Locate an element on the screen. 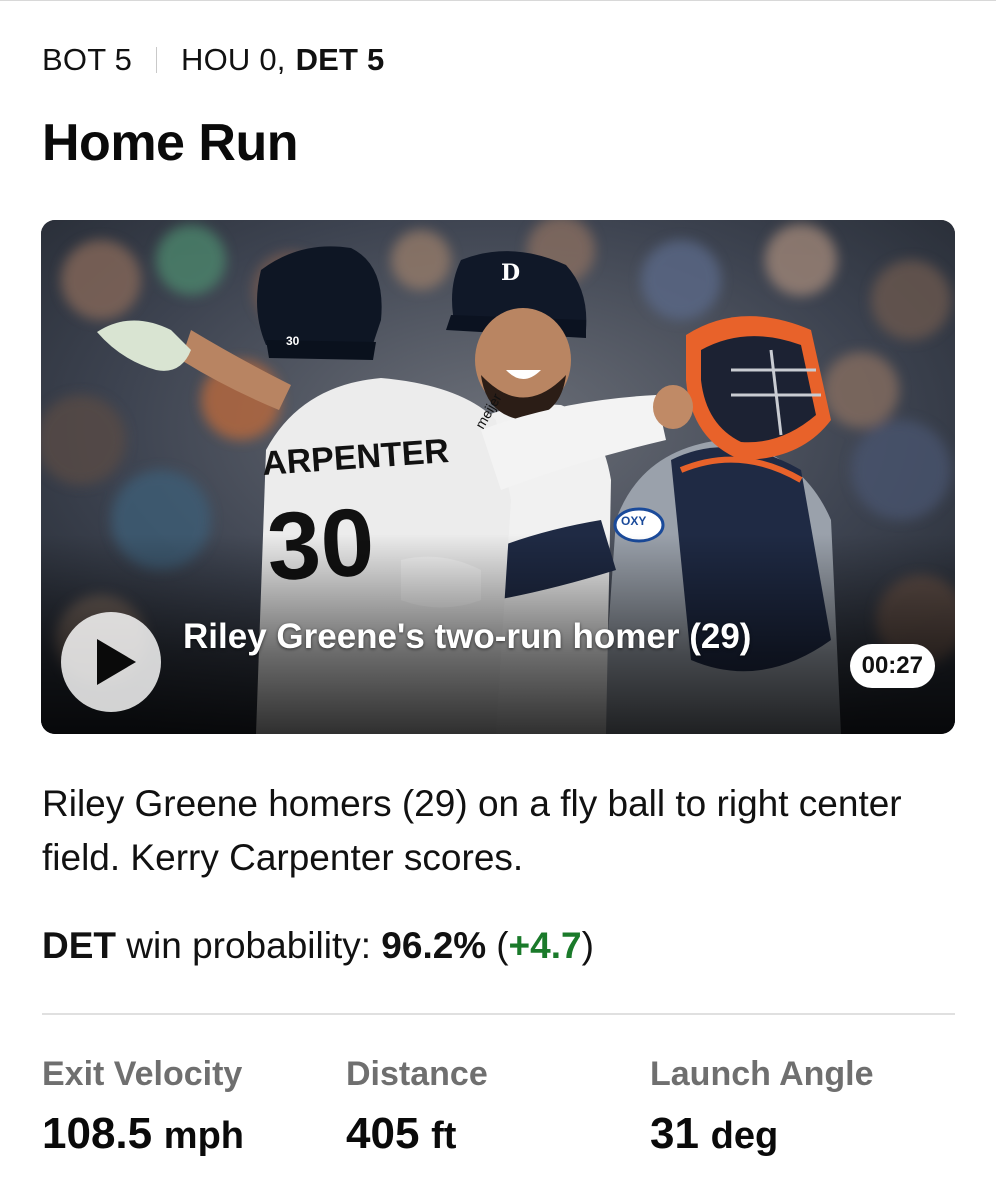  stat-unit: mph is located at coordinates (203, 1136).